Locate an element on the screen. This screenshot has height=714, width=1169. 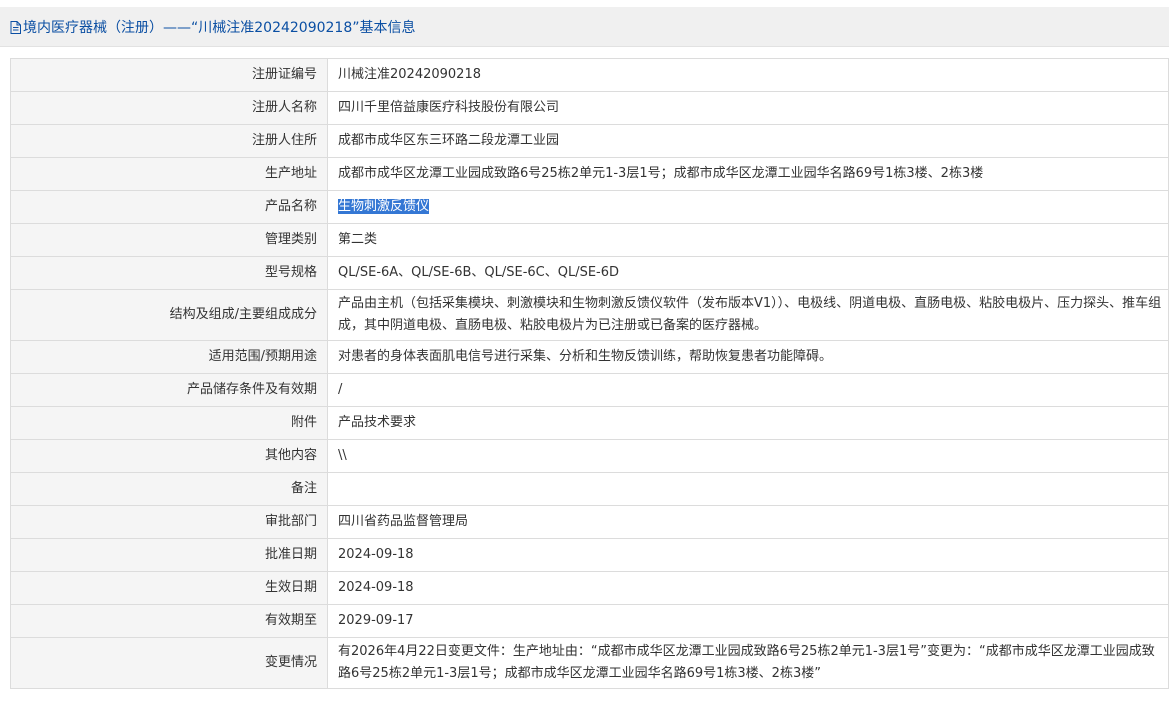
table-row: 其他内容 \\ is located at coordinates (589, 456).